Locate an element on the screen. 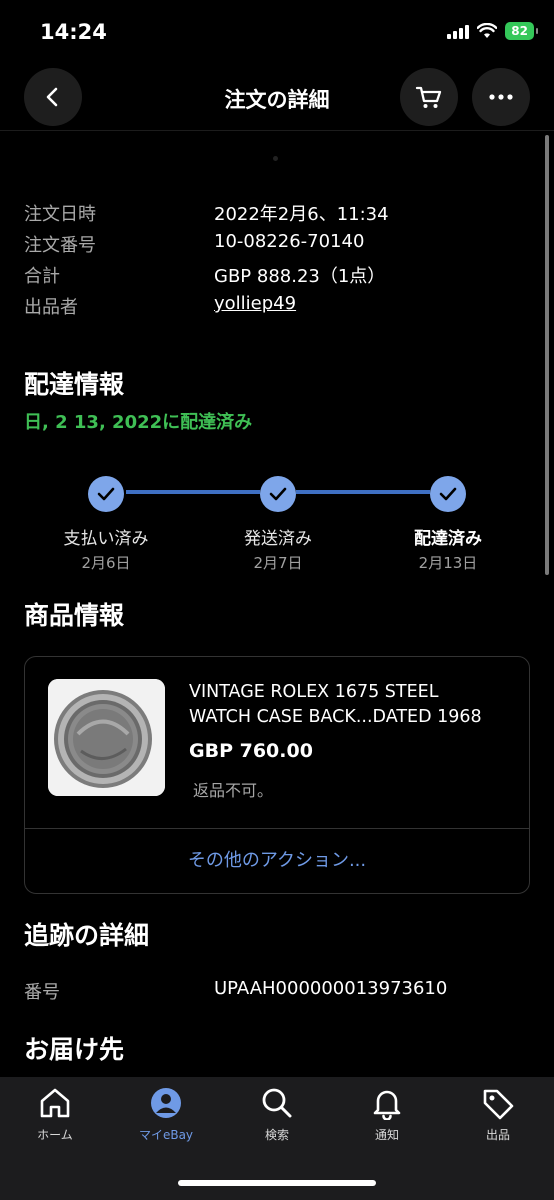  cart-icon is located at coordinates (428, 97).